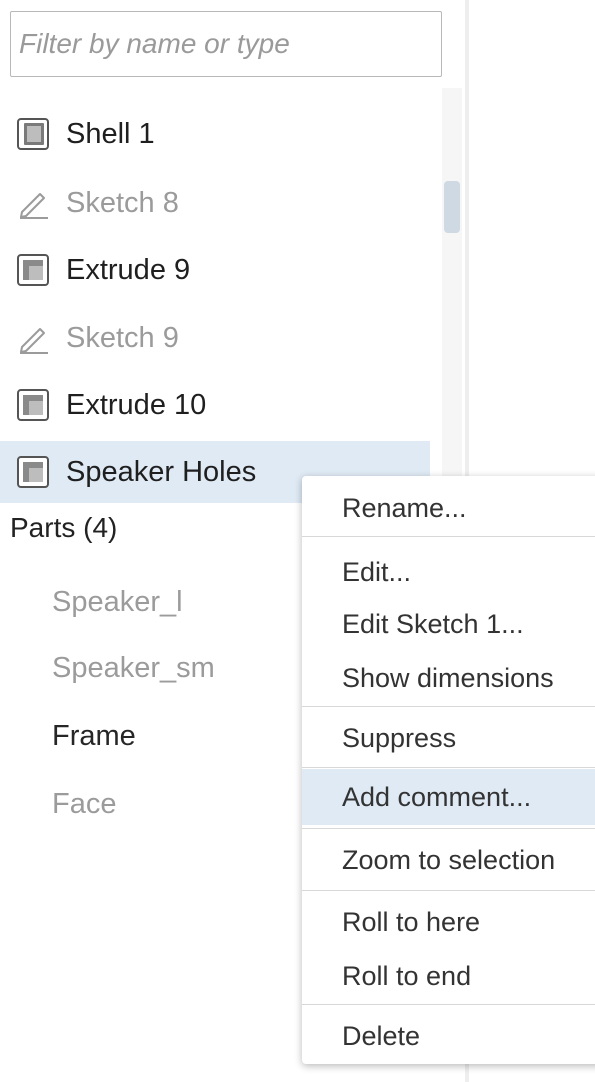 The width and height of the screenshot is (595, 1082). Describe the element at coordinates (84, 804) in the screenshot. I see `part-item-face: Face` at that location.